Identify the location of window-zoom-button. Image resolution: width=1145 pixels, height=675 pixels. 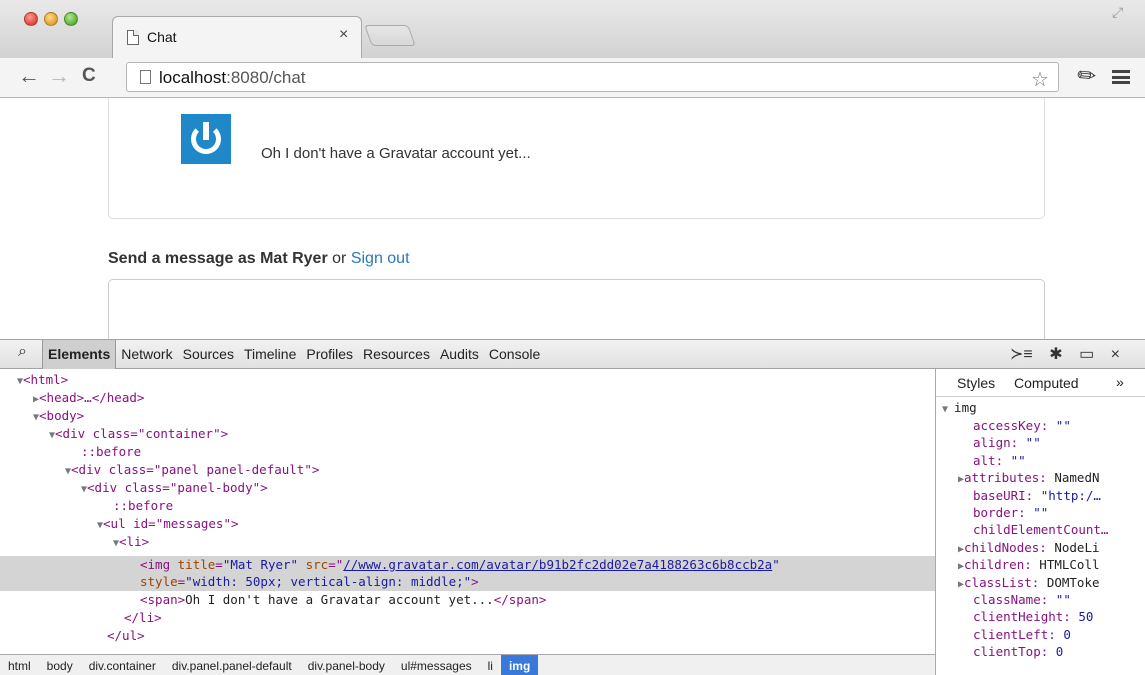
(71, 19).